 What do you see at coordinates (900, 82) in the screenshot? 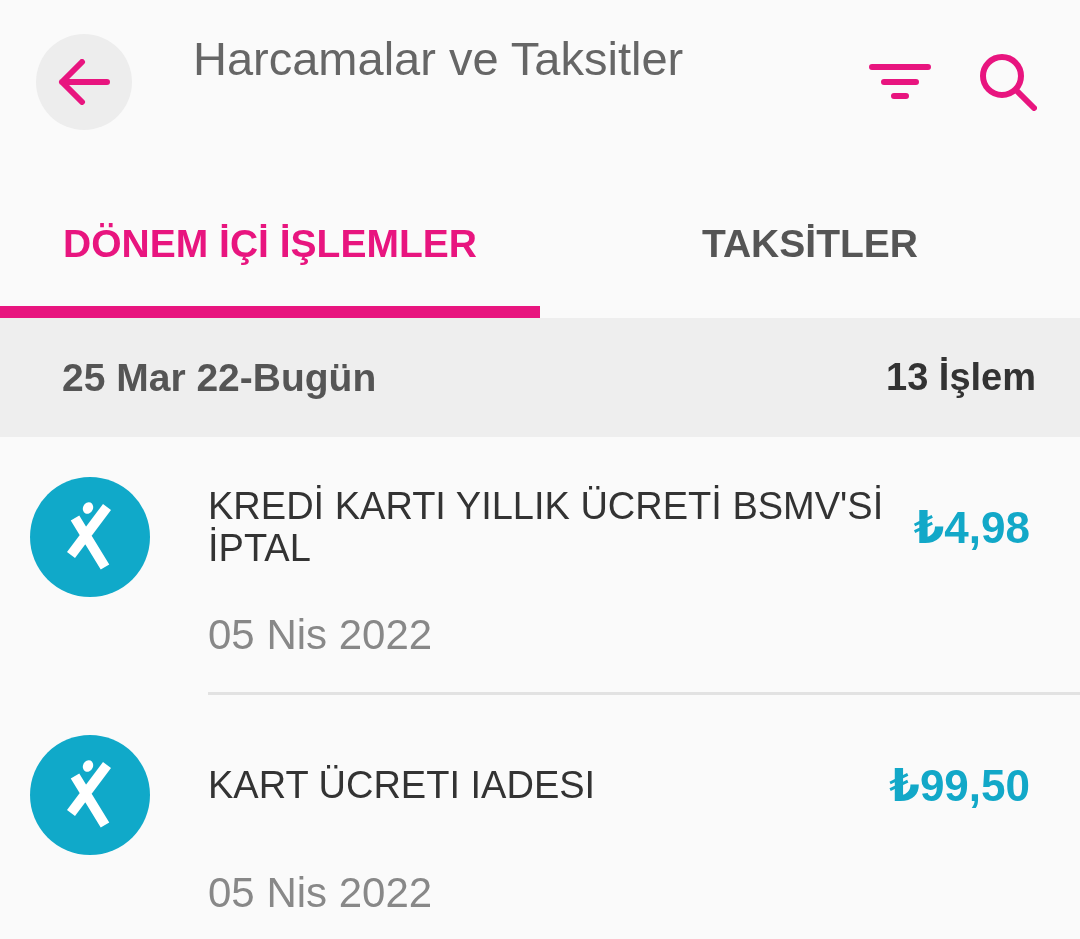
I see `filter-icon` at bounding box center [900, 82].